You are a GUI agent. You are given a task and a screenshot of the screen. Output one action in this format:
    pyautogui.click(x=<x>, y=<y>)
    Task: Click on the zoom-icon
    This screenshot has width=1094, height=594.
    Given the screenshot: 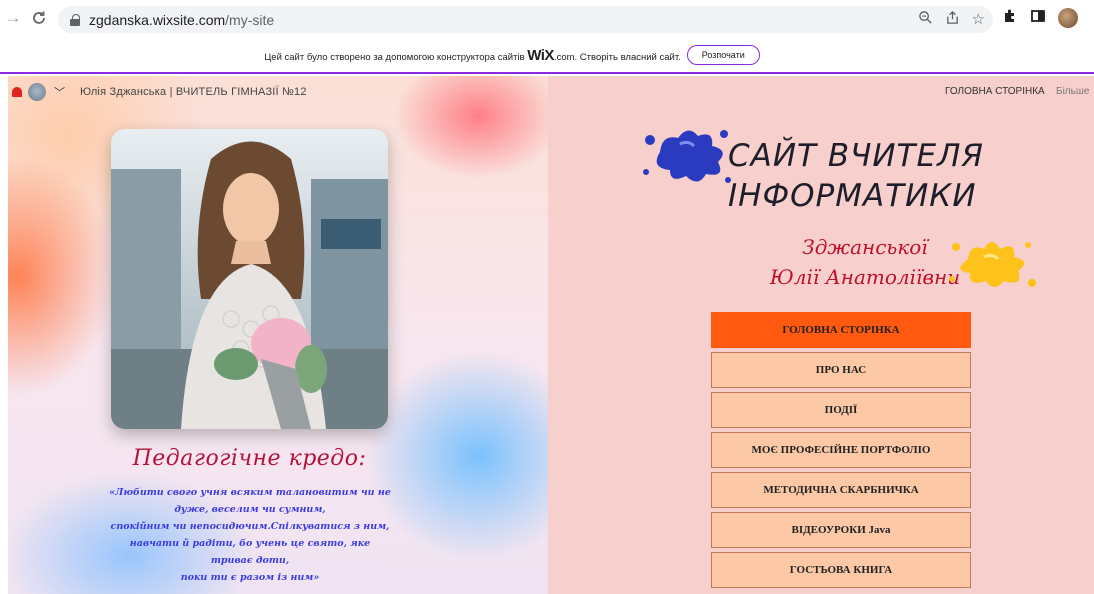 What is the action you would take?
    pyautogui.click(x=925, y=19)
    